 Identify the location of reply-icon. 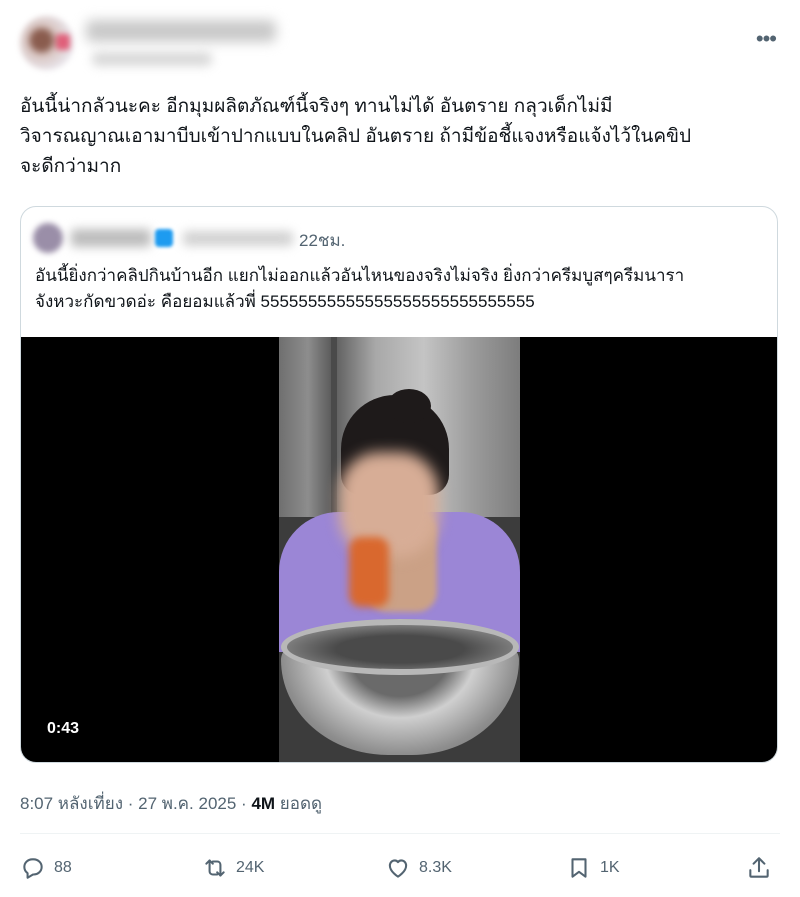
(33, 868).